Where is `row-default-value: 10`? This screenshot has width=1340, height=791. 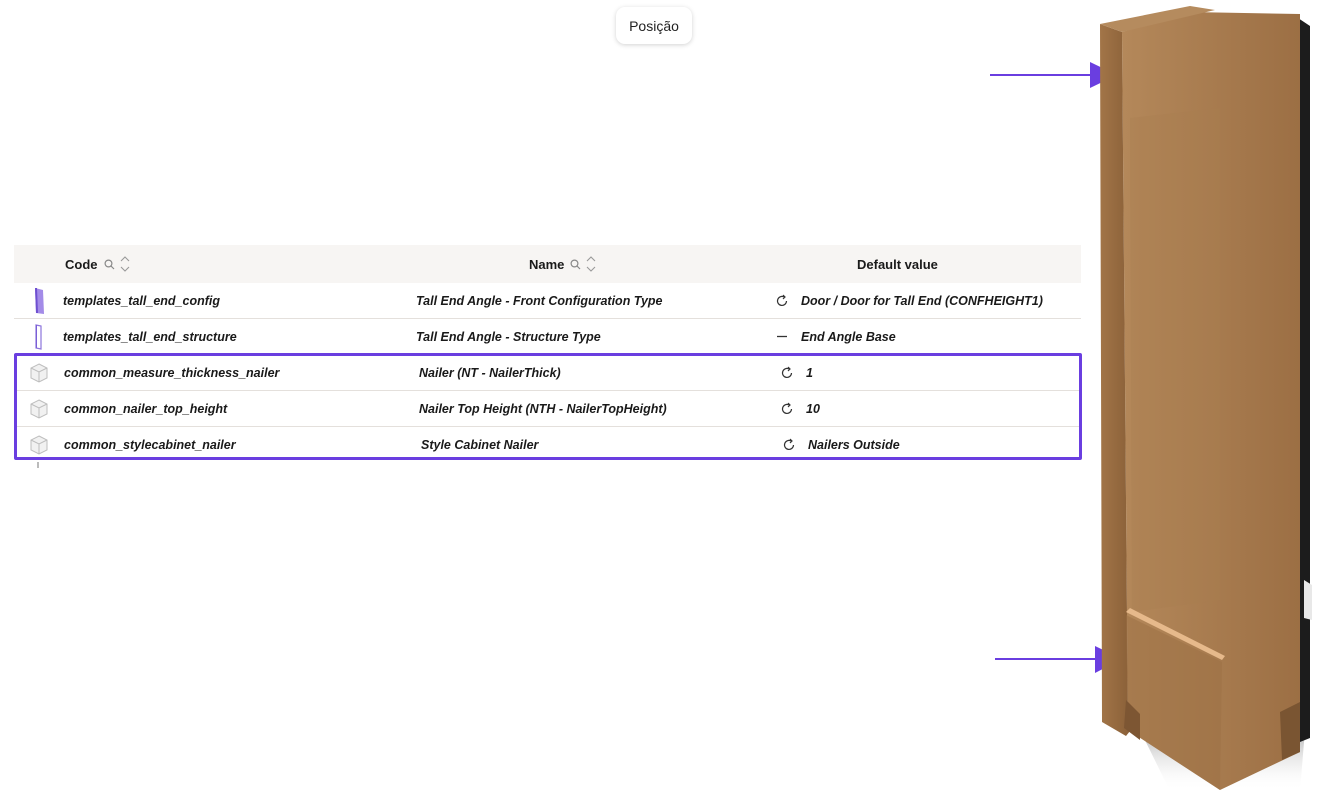 row-default-value: 10 is located at coordinates (813, 408).